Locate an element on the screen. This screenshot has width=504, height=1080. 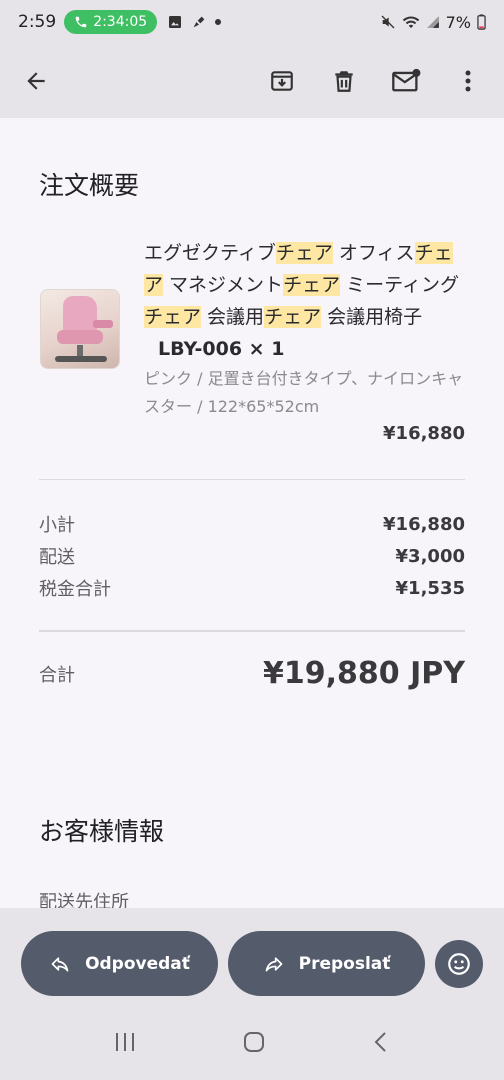
order-summary-heading: 注文概要 is located at coordinates (89, 185).